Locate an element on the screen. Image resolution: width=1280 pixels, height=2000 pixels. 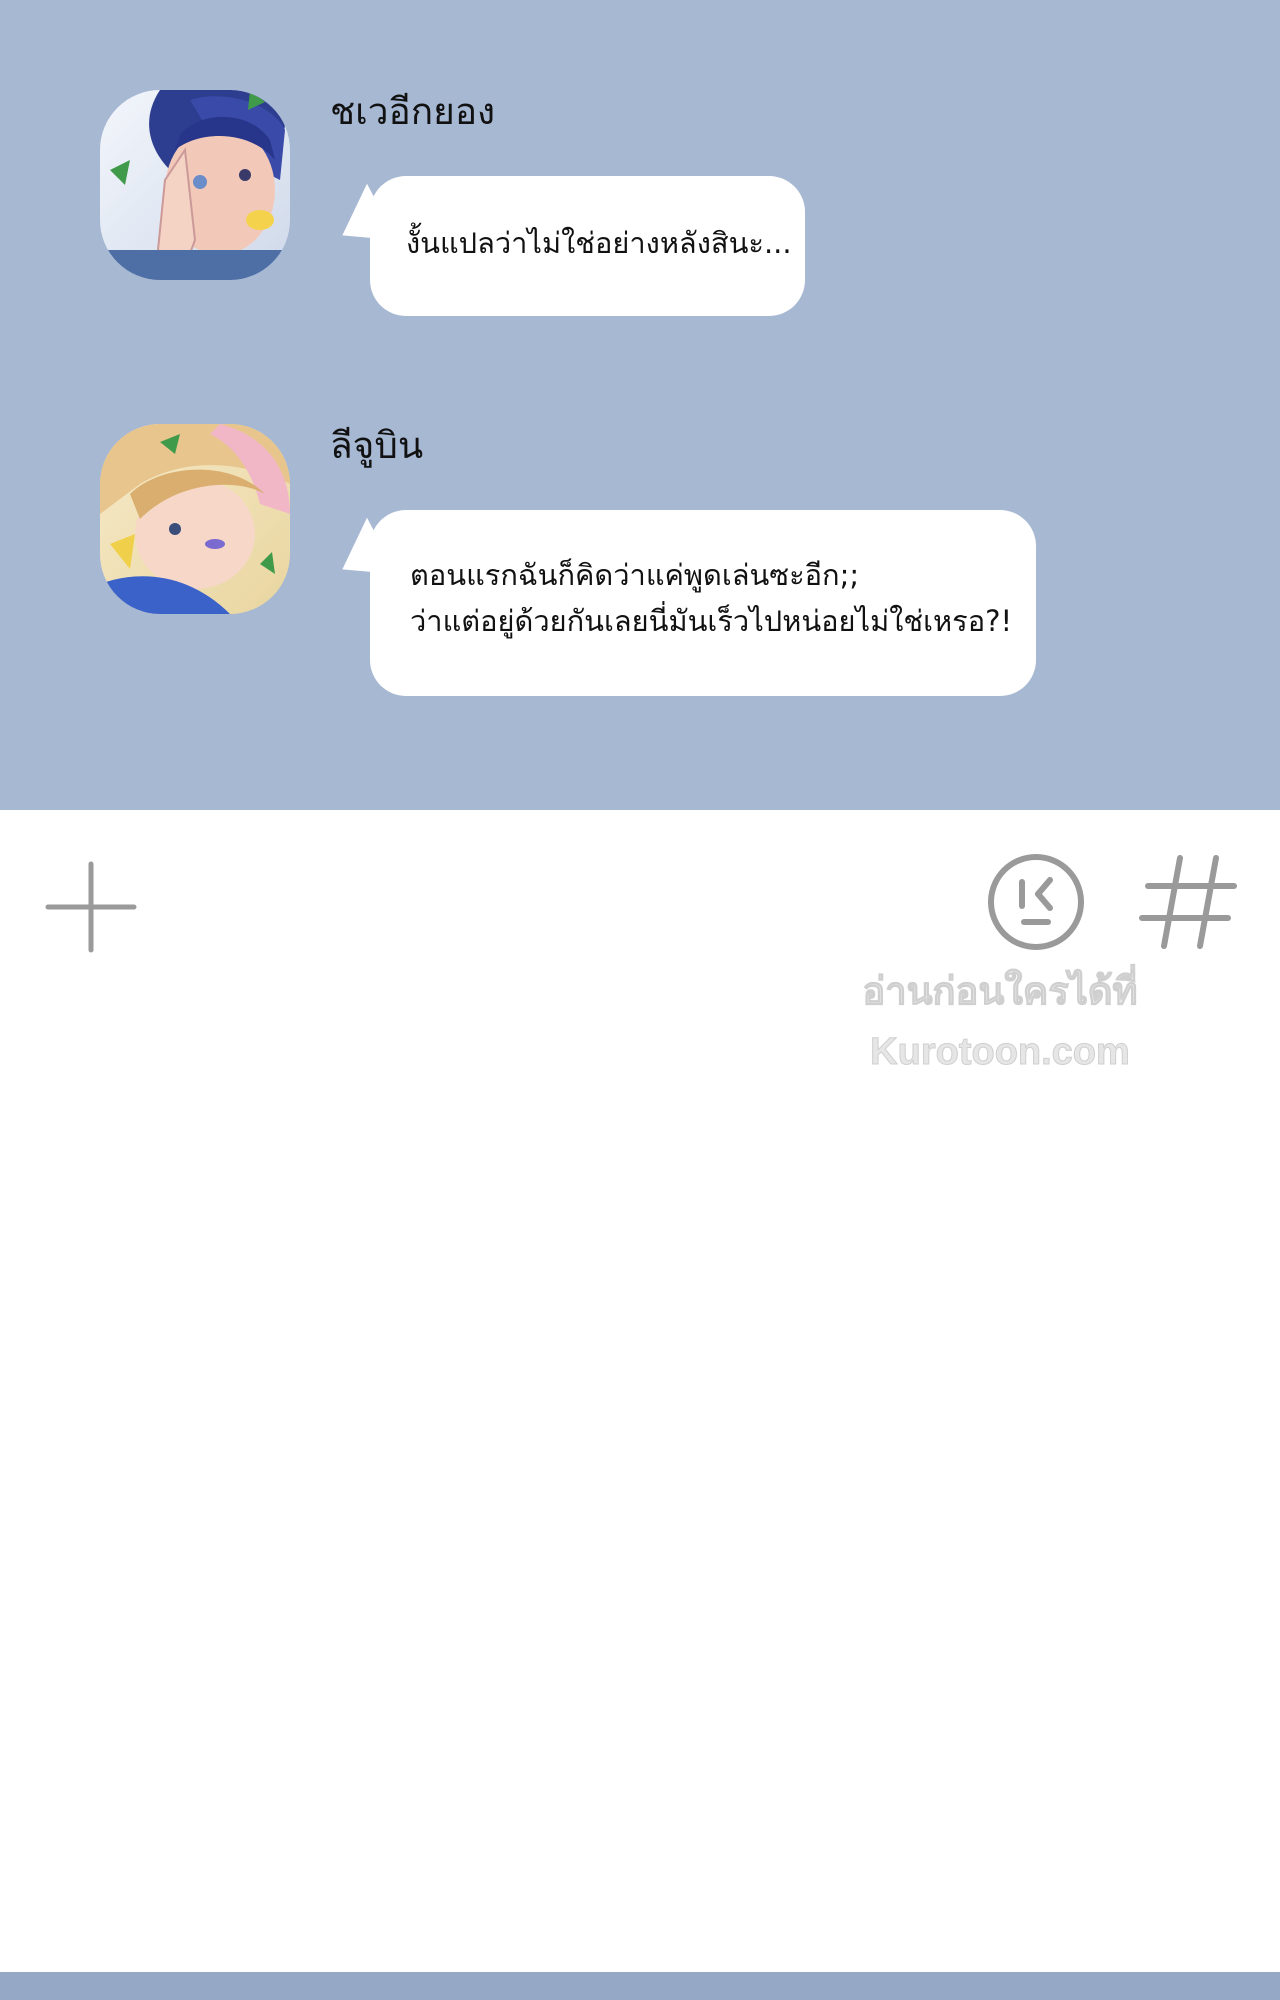
sender-name: ลีจูบิน is located at coordinates (377, 445).